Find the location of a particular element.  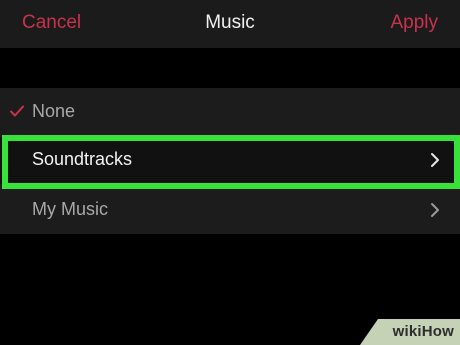

list-item-soundtracks: Soundtracks is located at coordinates (230, 160).